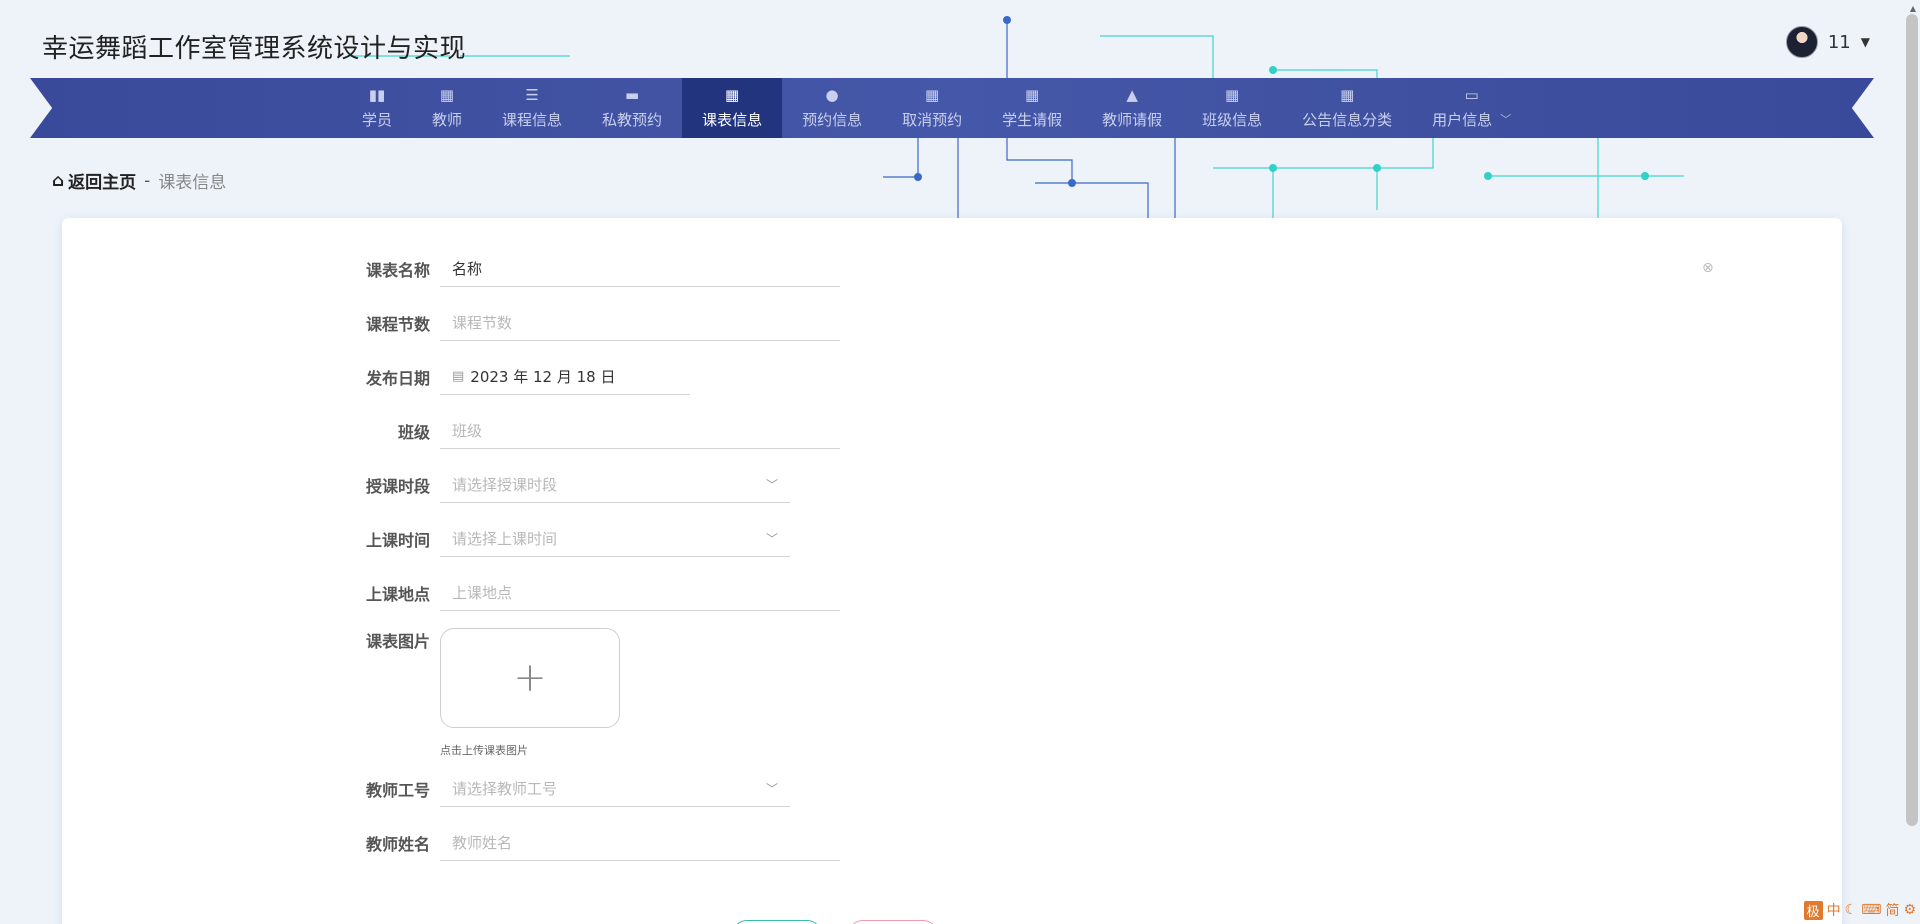  What do you see at coordinates (615, 789) in the screenshot?
I see `teacher-id-select: 请选择教师工号 ﹀` at bounding box center [615, 789].